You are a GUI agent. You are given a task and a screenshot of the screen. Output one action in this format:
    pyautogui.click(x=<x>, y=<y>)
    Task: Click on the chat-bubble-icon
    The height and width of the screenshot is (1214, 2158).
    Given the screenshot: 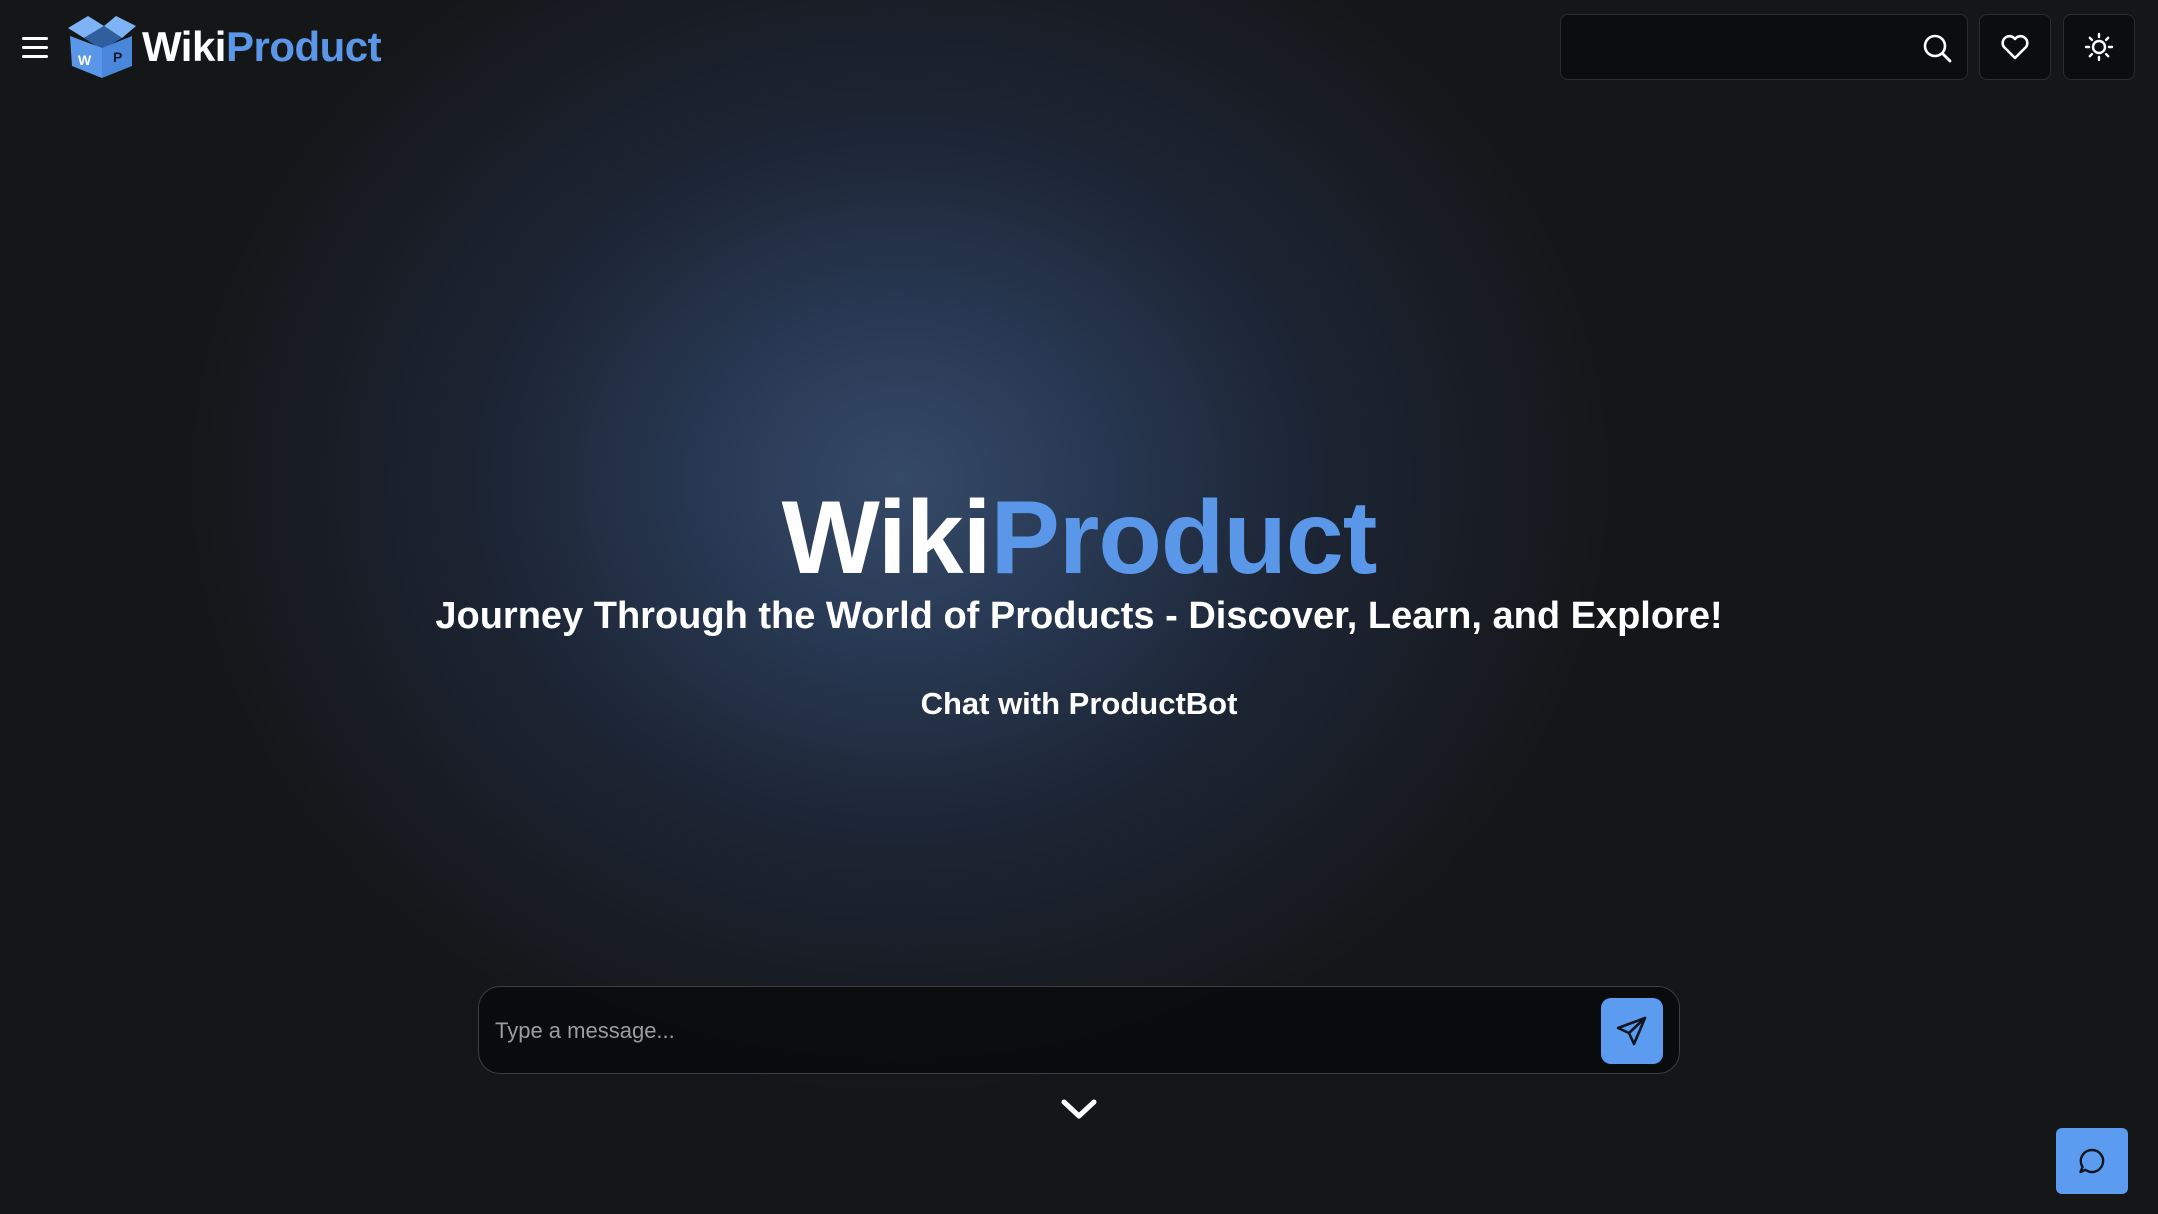 What is the action you would take?
    pyautogui.click(x=2092, y=1161)
    